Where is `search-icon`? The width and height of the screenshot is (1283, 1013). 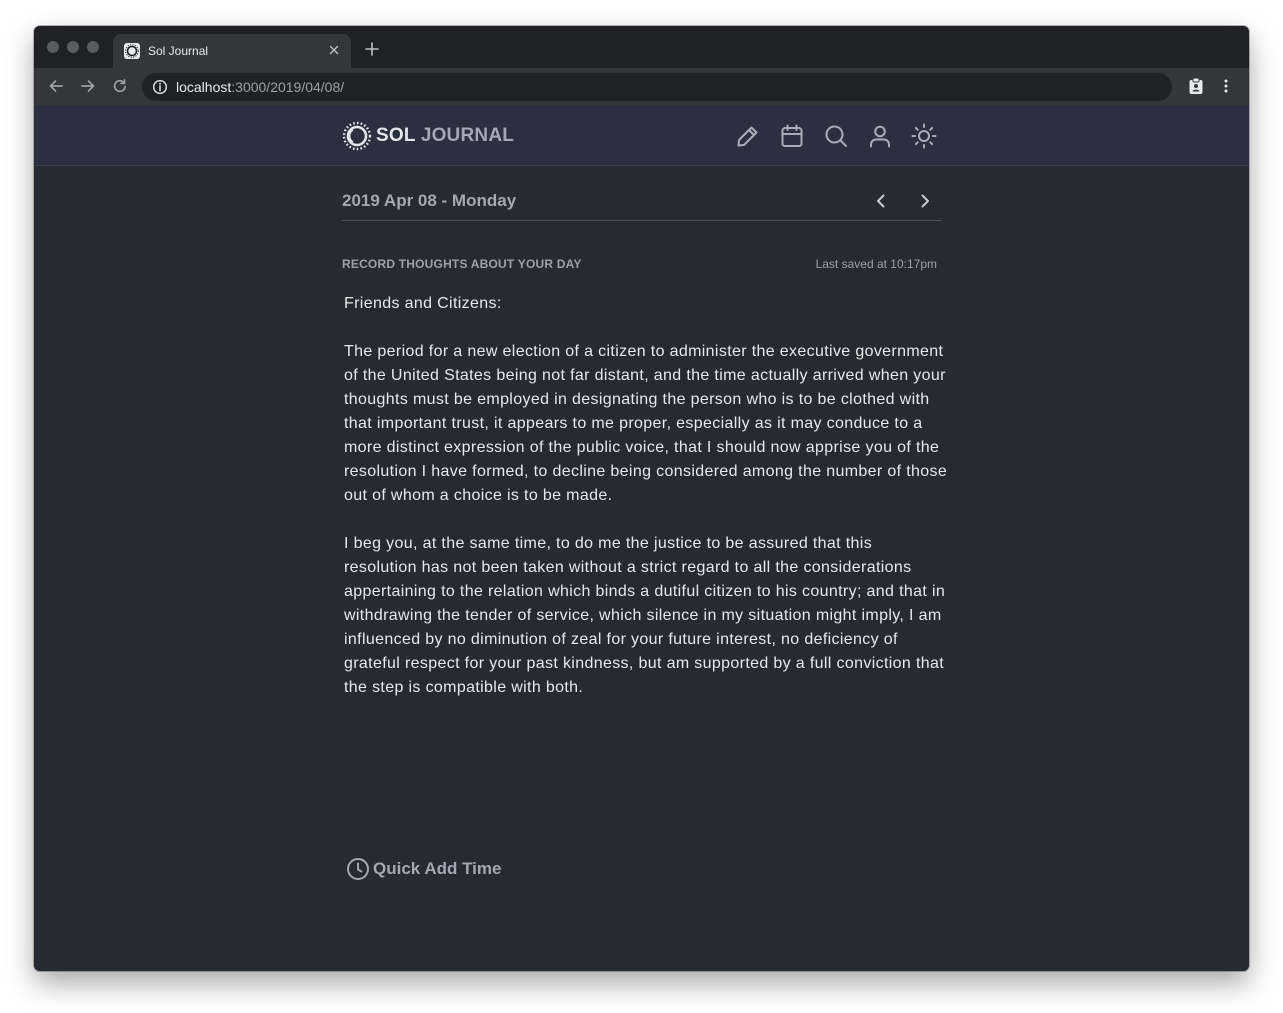
search-icon is located at coordinates (836, 136).